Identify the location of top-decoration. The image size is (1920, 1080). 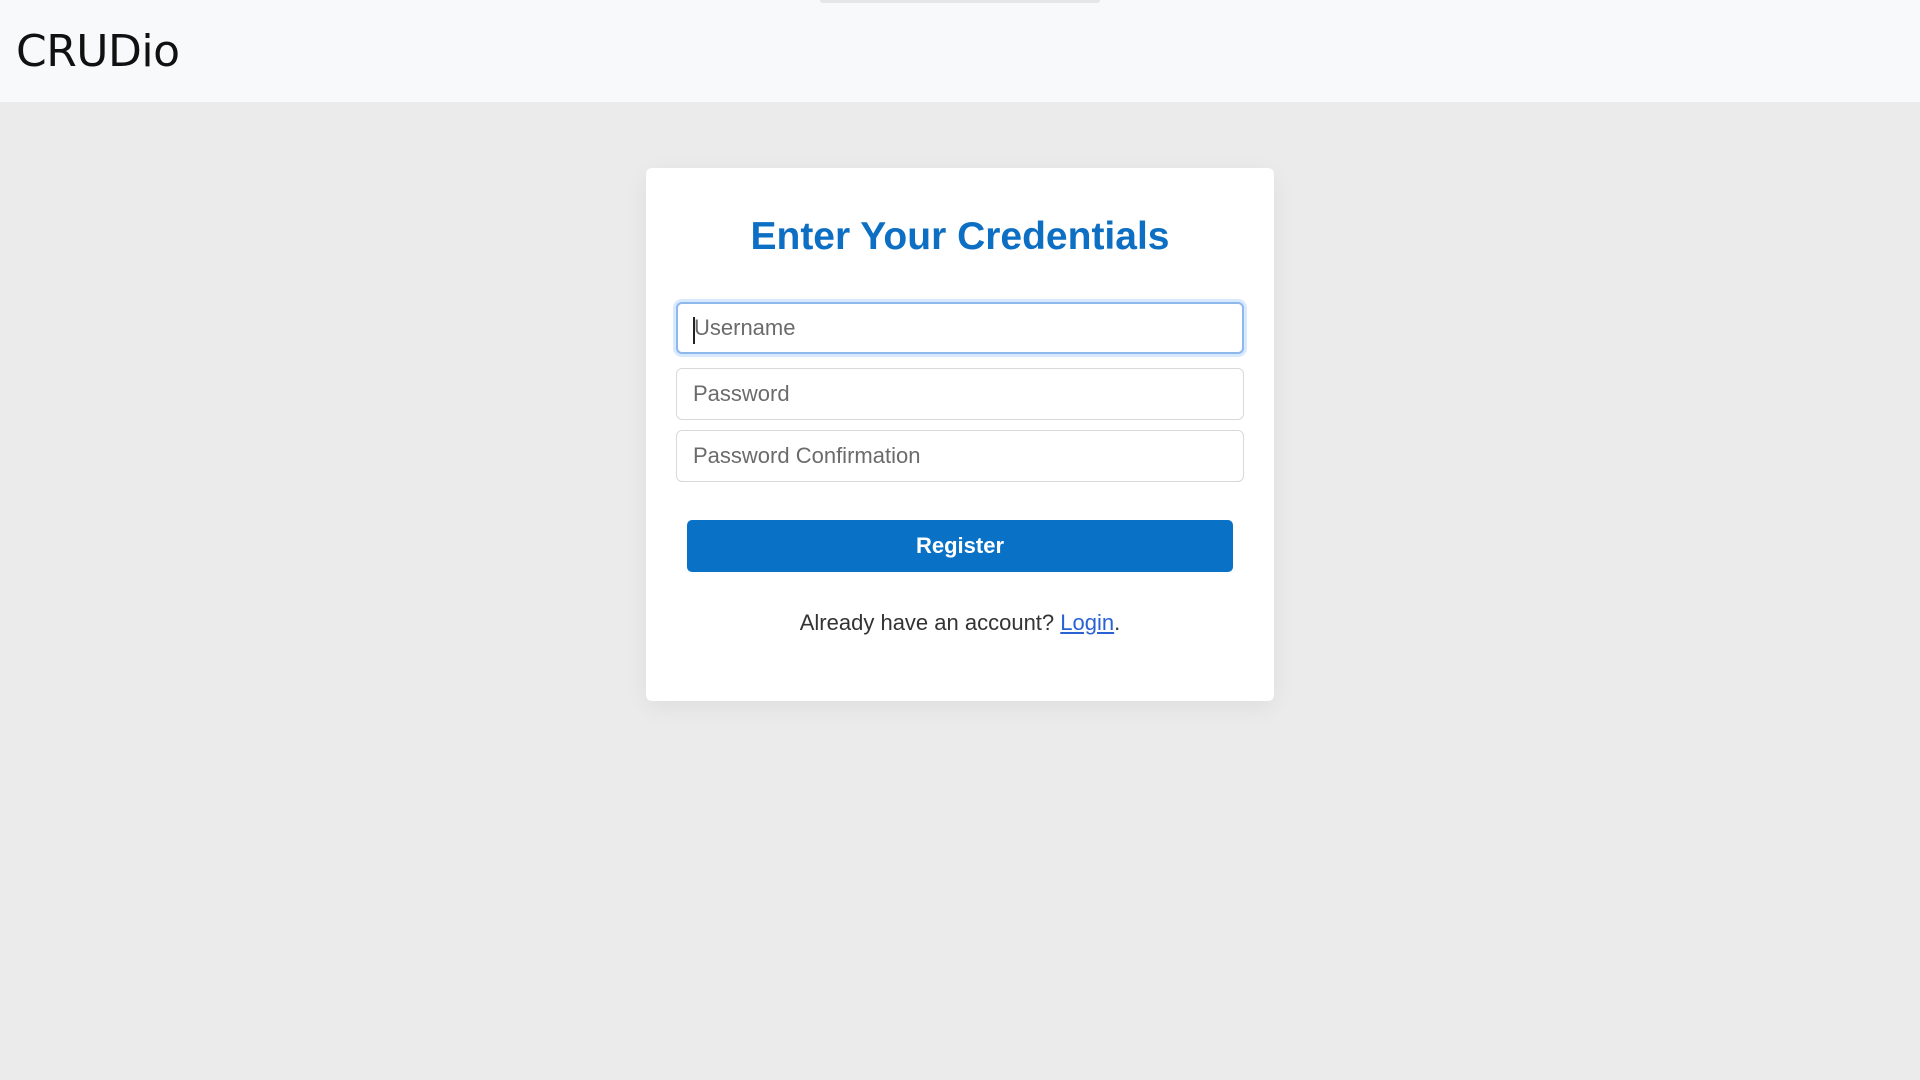
(960, 1).